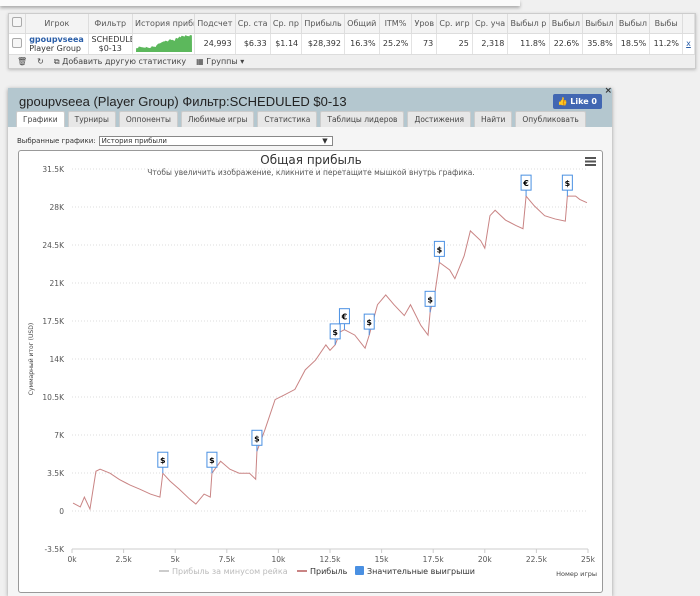 The height and width of the screenshot is (596, 700). What do you see at coordinates (58, 283) in the screenshot?
I see `y-tick-label: 21K` at bounding box center [58, 283].